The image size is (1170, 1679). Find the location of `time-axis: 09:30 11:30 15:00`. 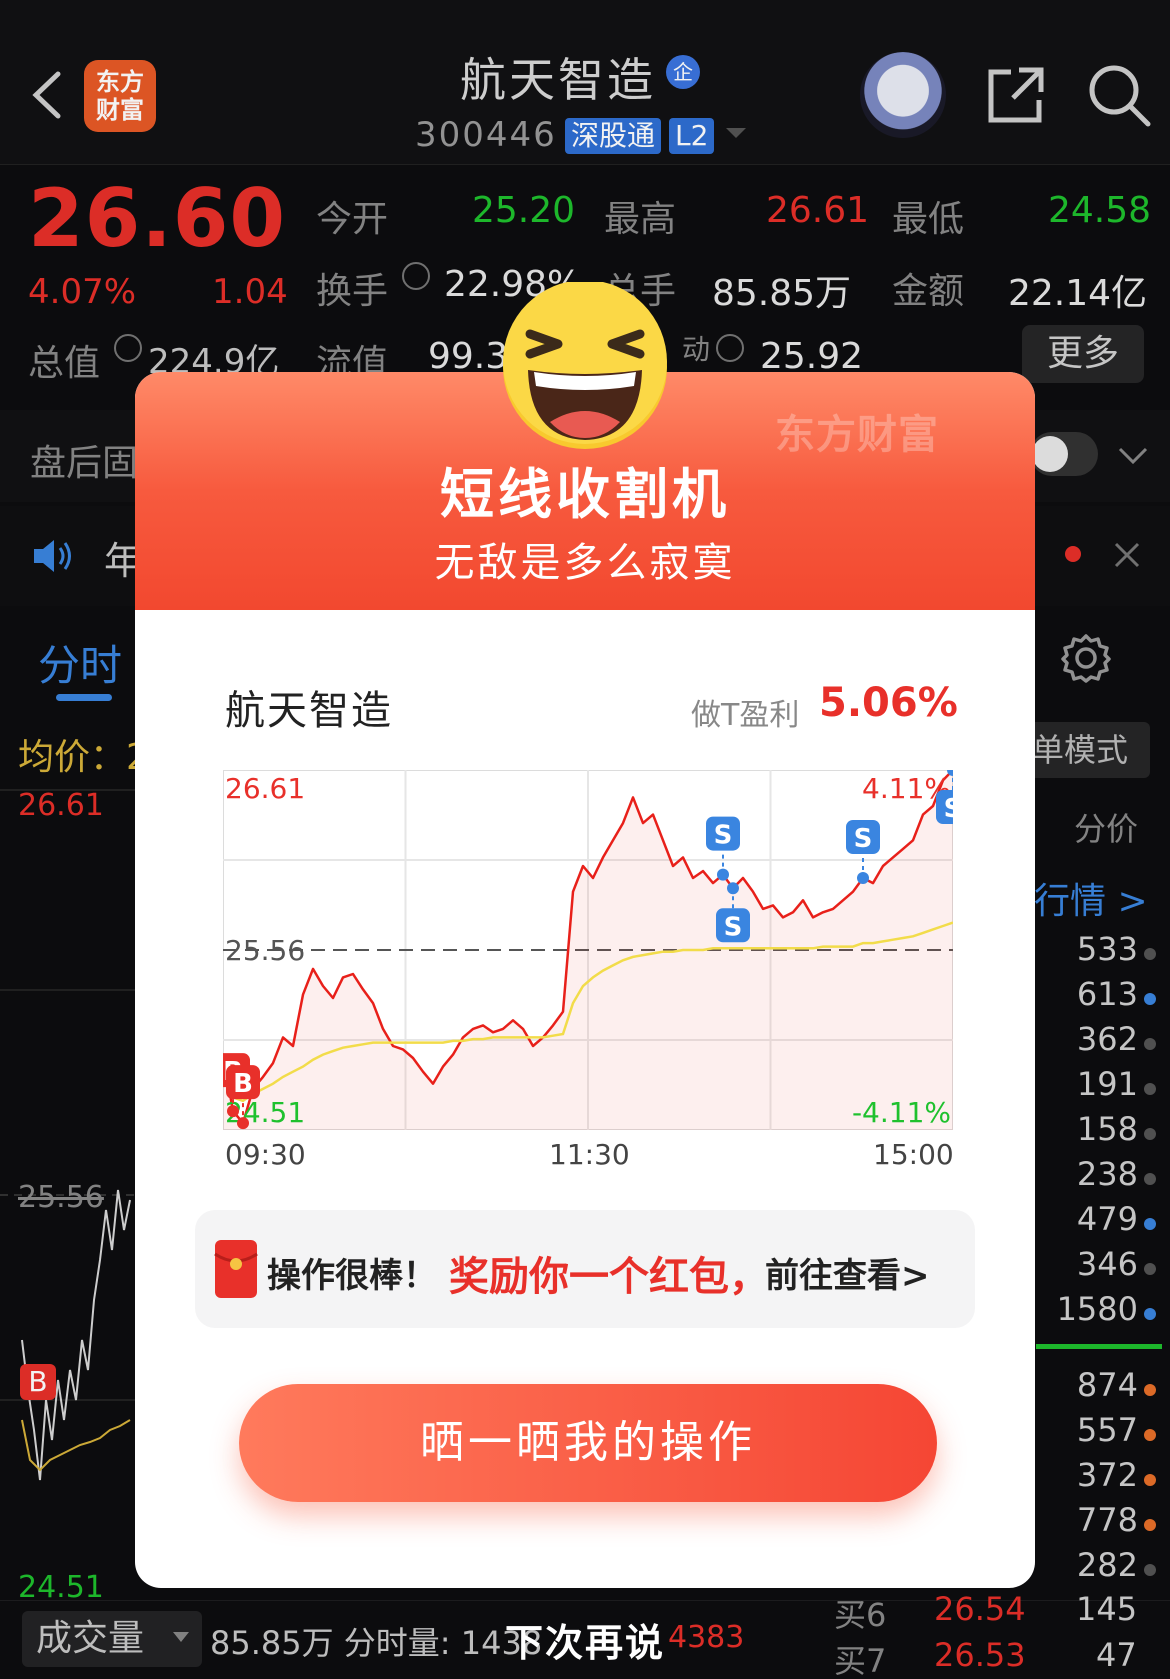

time-axis: 09:30 11:30 15:00 is located at coordinates (590, 1158).